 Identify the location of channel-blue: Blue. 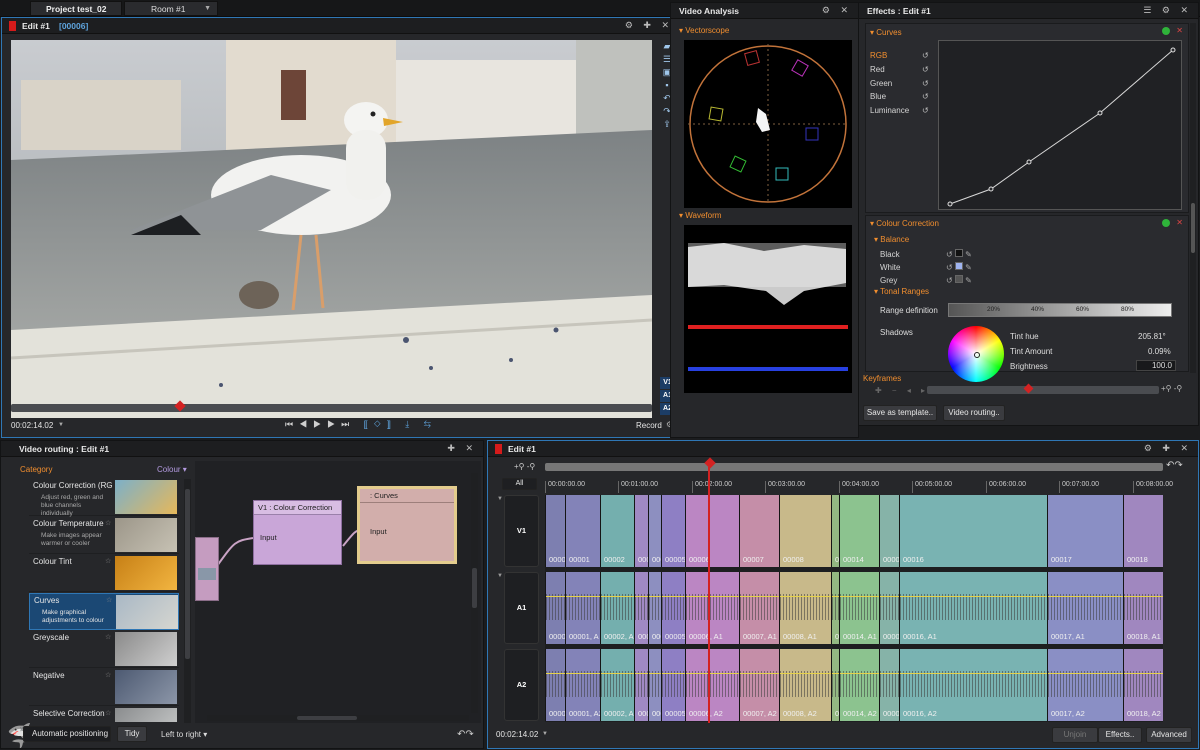
(889, 97).